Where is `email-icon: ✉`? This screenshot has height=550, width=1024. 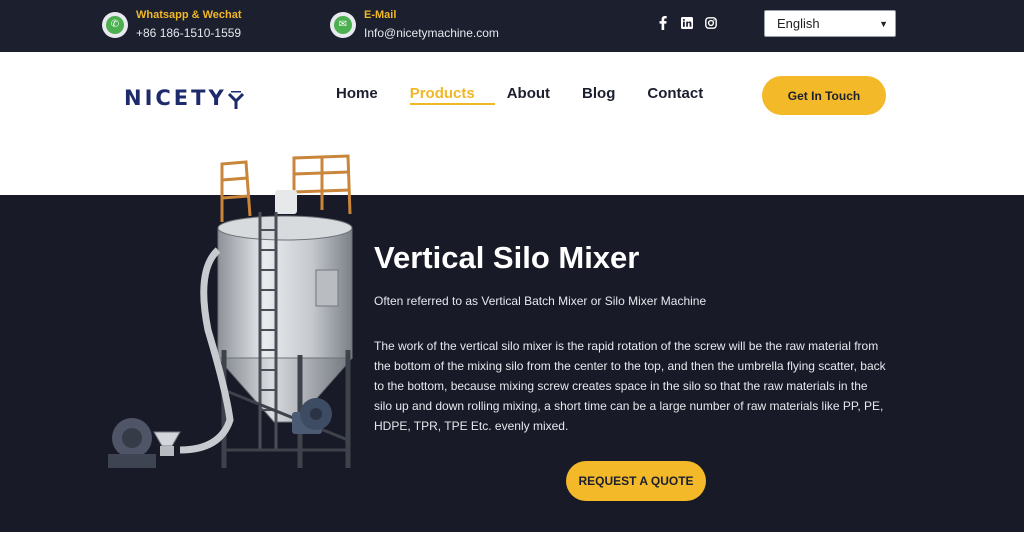
email-icon: ✉ is located at coordinates (343, 25).